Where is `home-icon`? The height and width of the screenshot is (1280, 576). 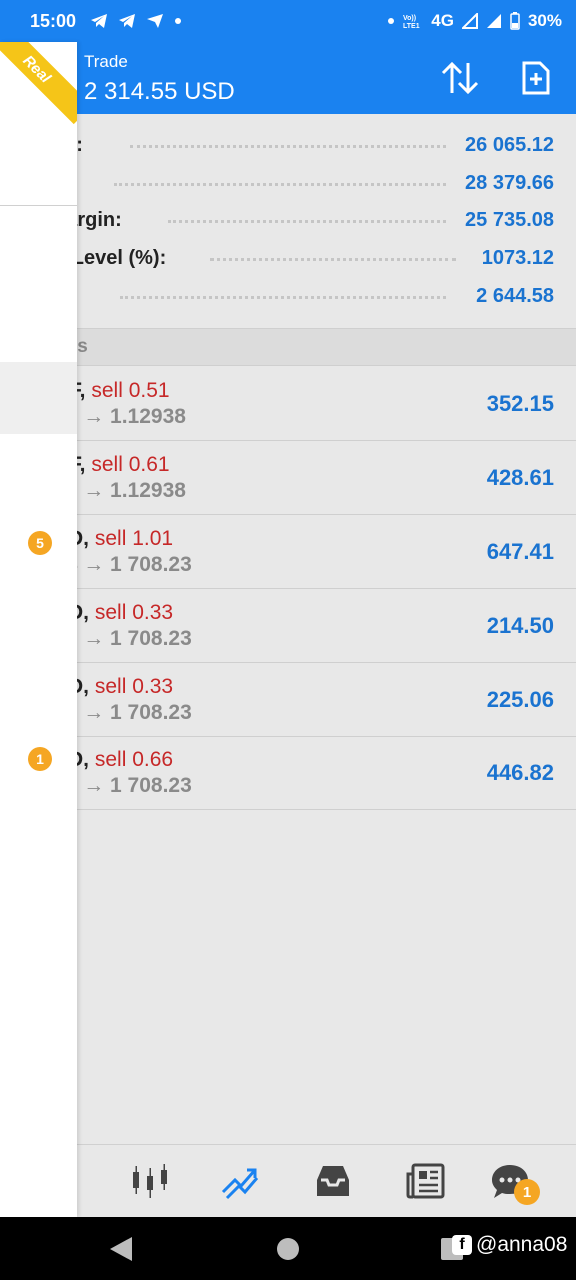 home-icon is located at coordinates (288, 1249).